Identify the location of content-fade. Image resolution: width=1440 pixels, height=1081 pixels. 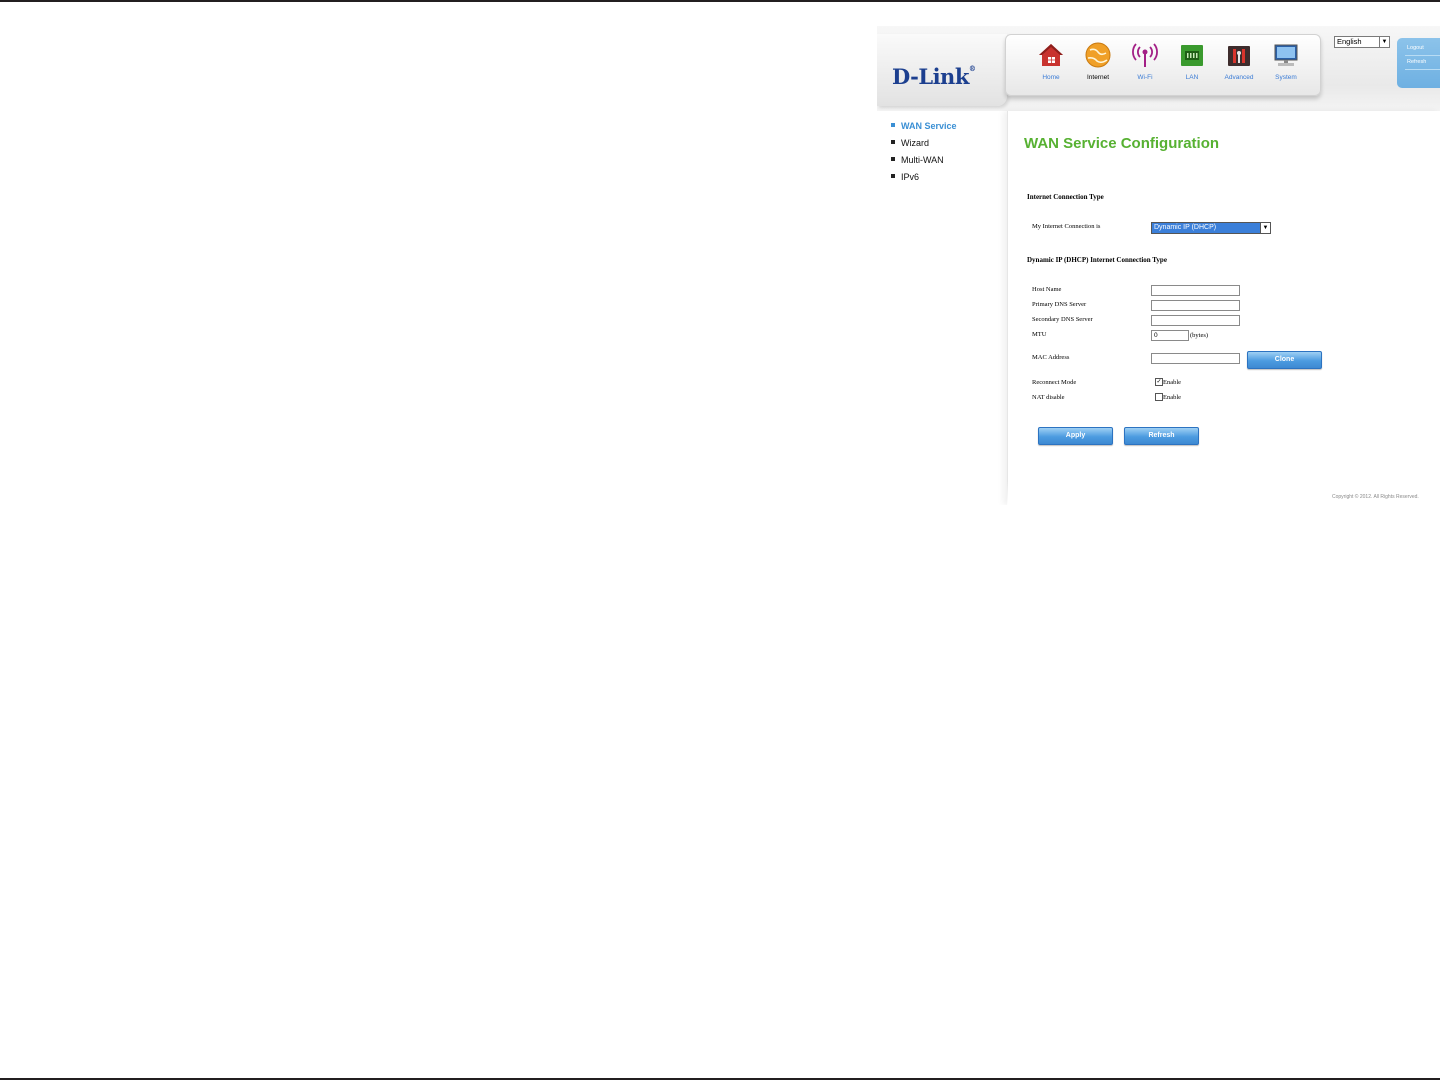
(1223, 493).